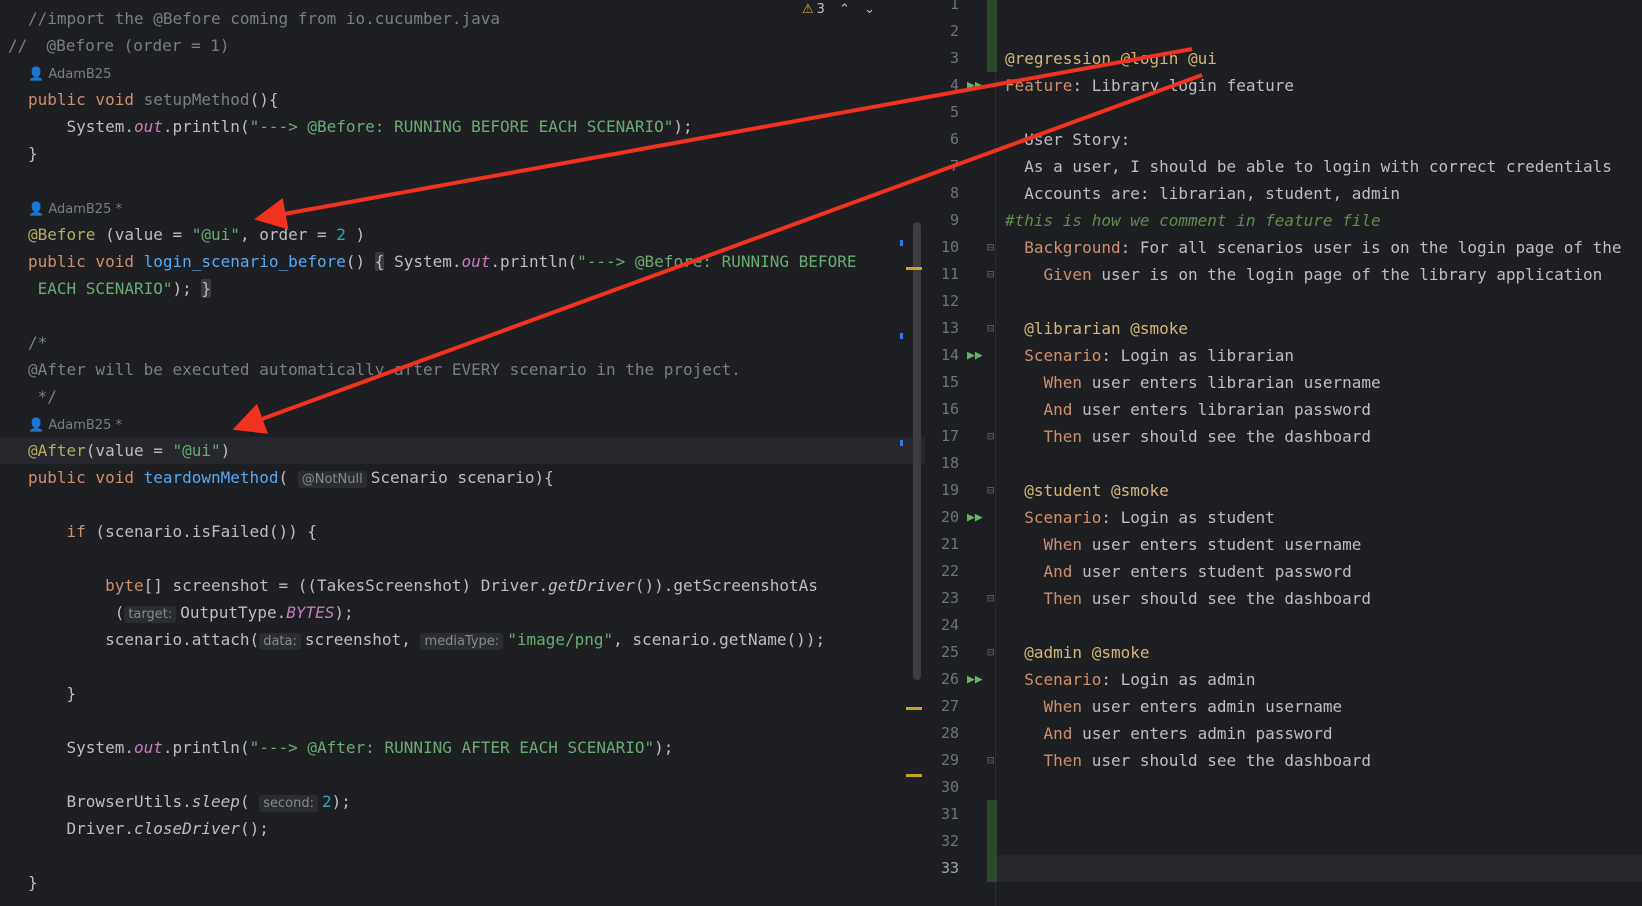 This screenshot has width=1642, height=906. Describe the element at coordinates (942, 274) in the screenshot. I see `line-number: 11` at that location.